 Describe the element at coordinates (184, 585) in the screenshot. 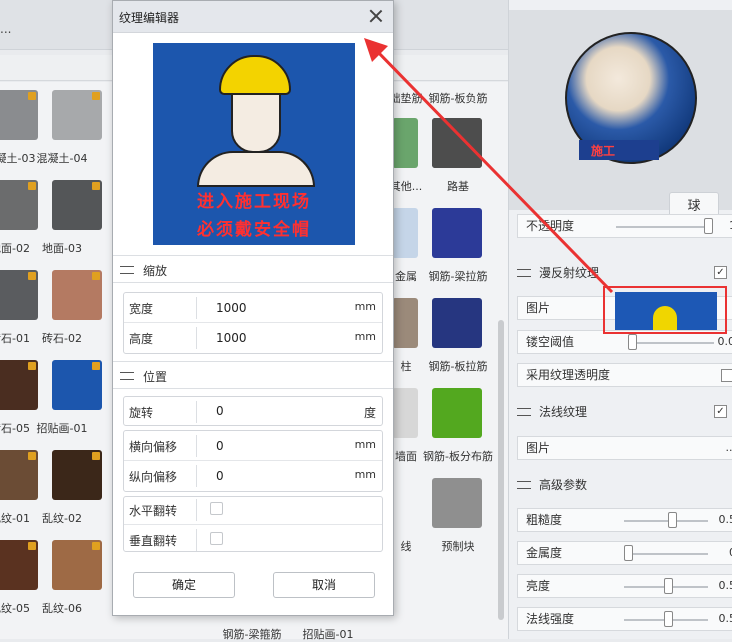

I see `ok-button: 确定` at that location.